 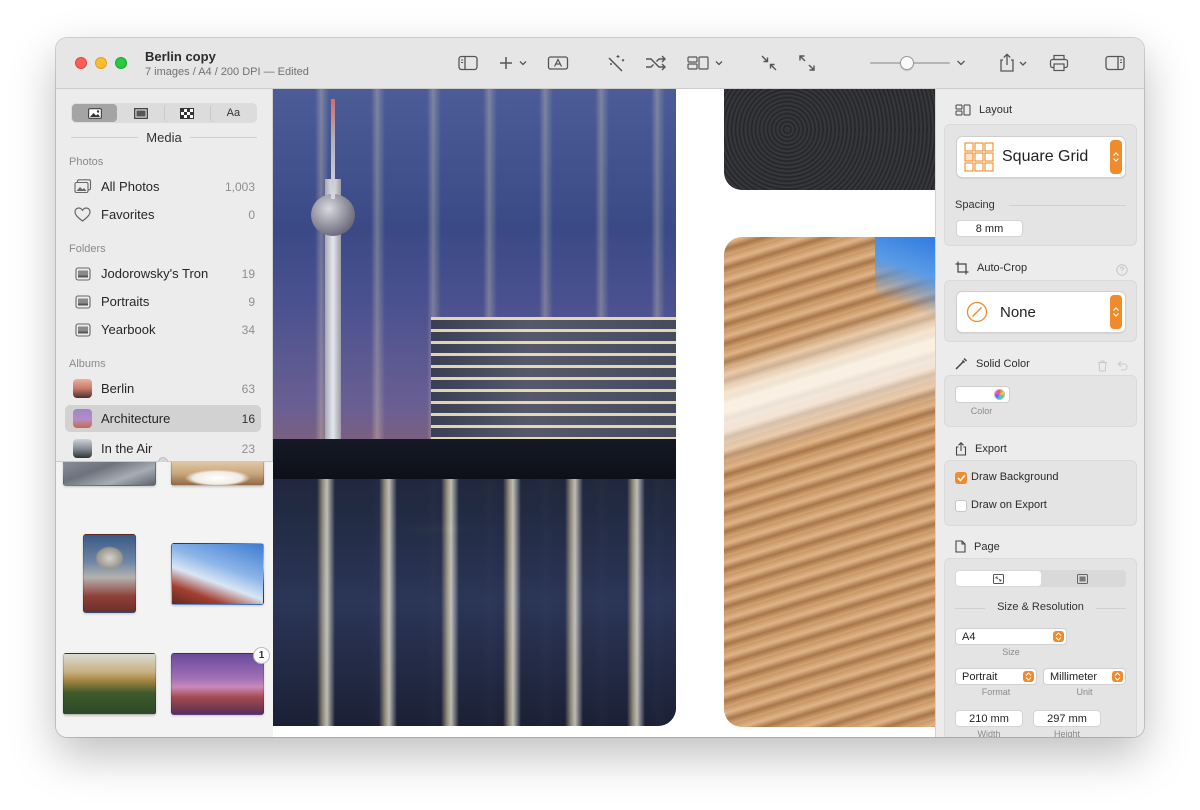 I want to click on draw-background-label: Draw Background, so click(x=1014, y=477).